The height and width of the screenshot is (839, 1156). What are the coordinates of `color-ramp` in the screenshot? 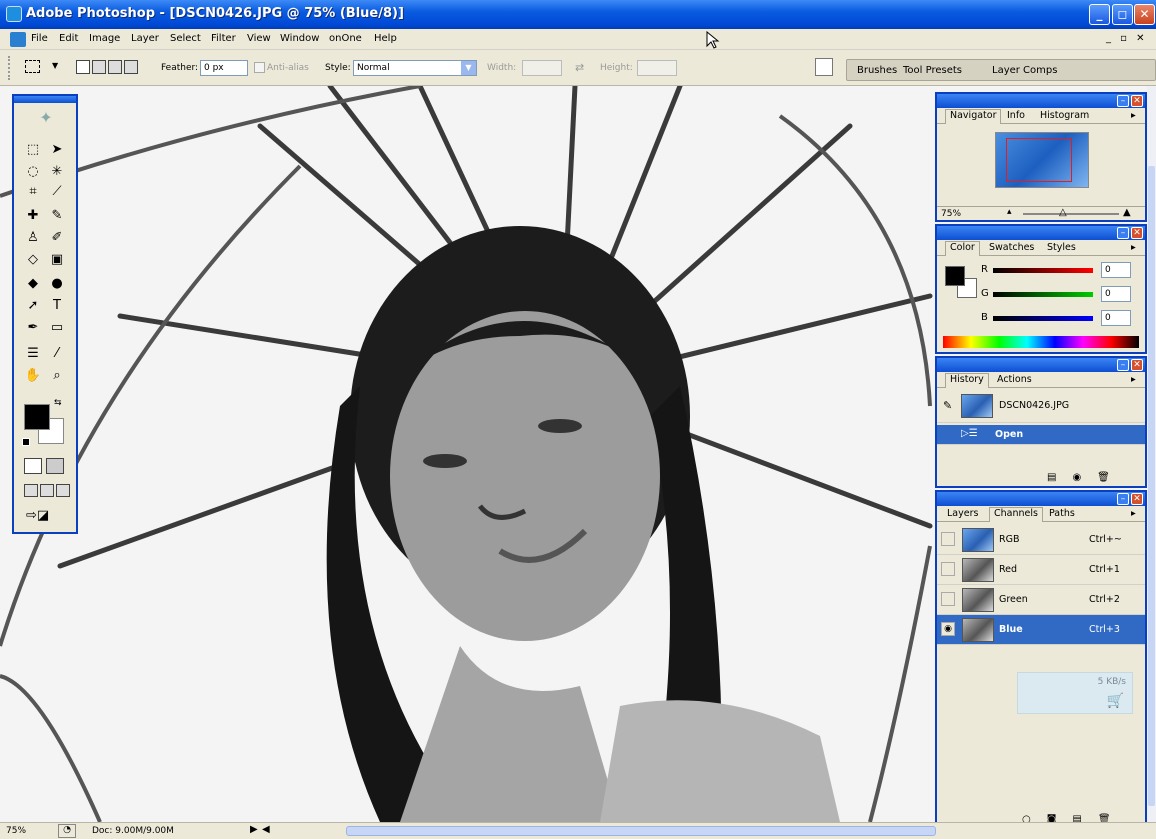 It's located at (1041, 342).